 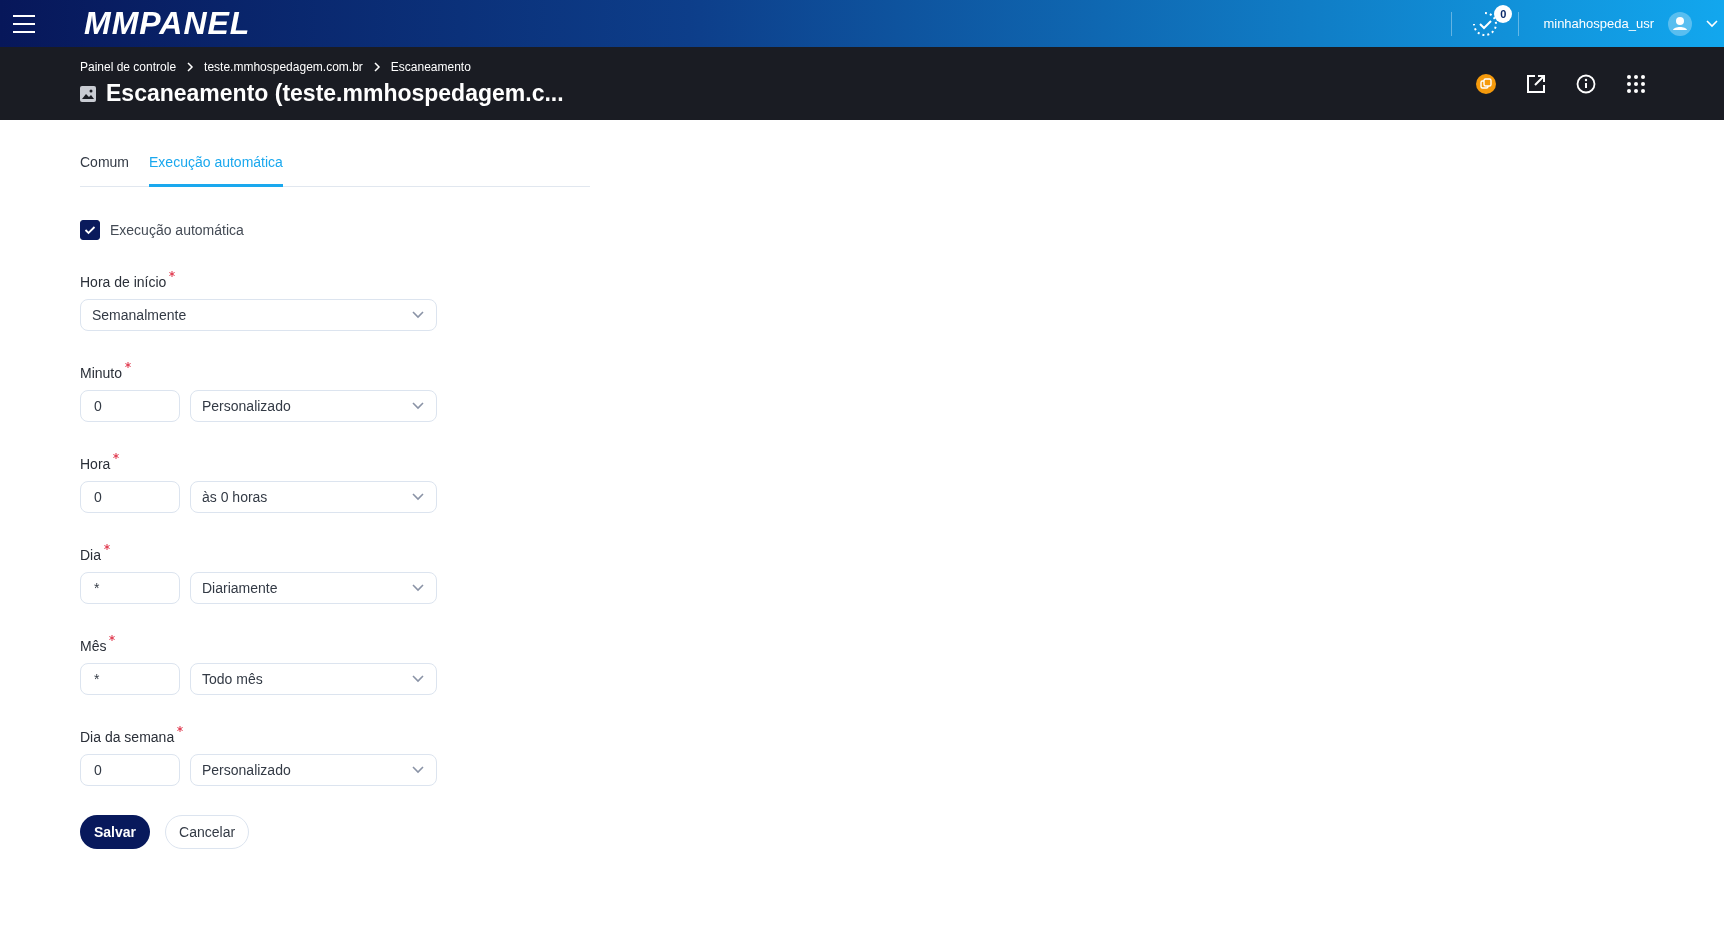 I want to click on field-label: Dia da semana, so click(x=127, y=737).